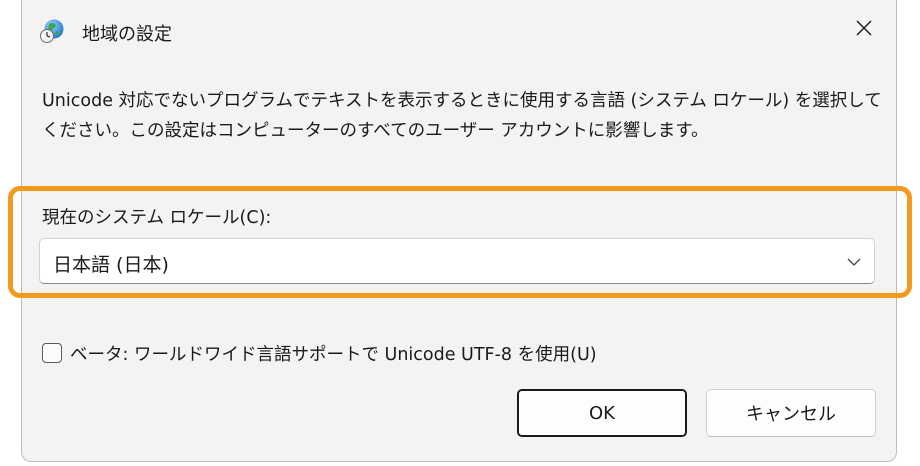  Describe the element at coordinates (333, 354) in the screenshot. I see `beta-utf8-label: ベータ: ワールドワイド言語サポートで Unicode UTF-8 を使用(U)` at that location.